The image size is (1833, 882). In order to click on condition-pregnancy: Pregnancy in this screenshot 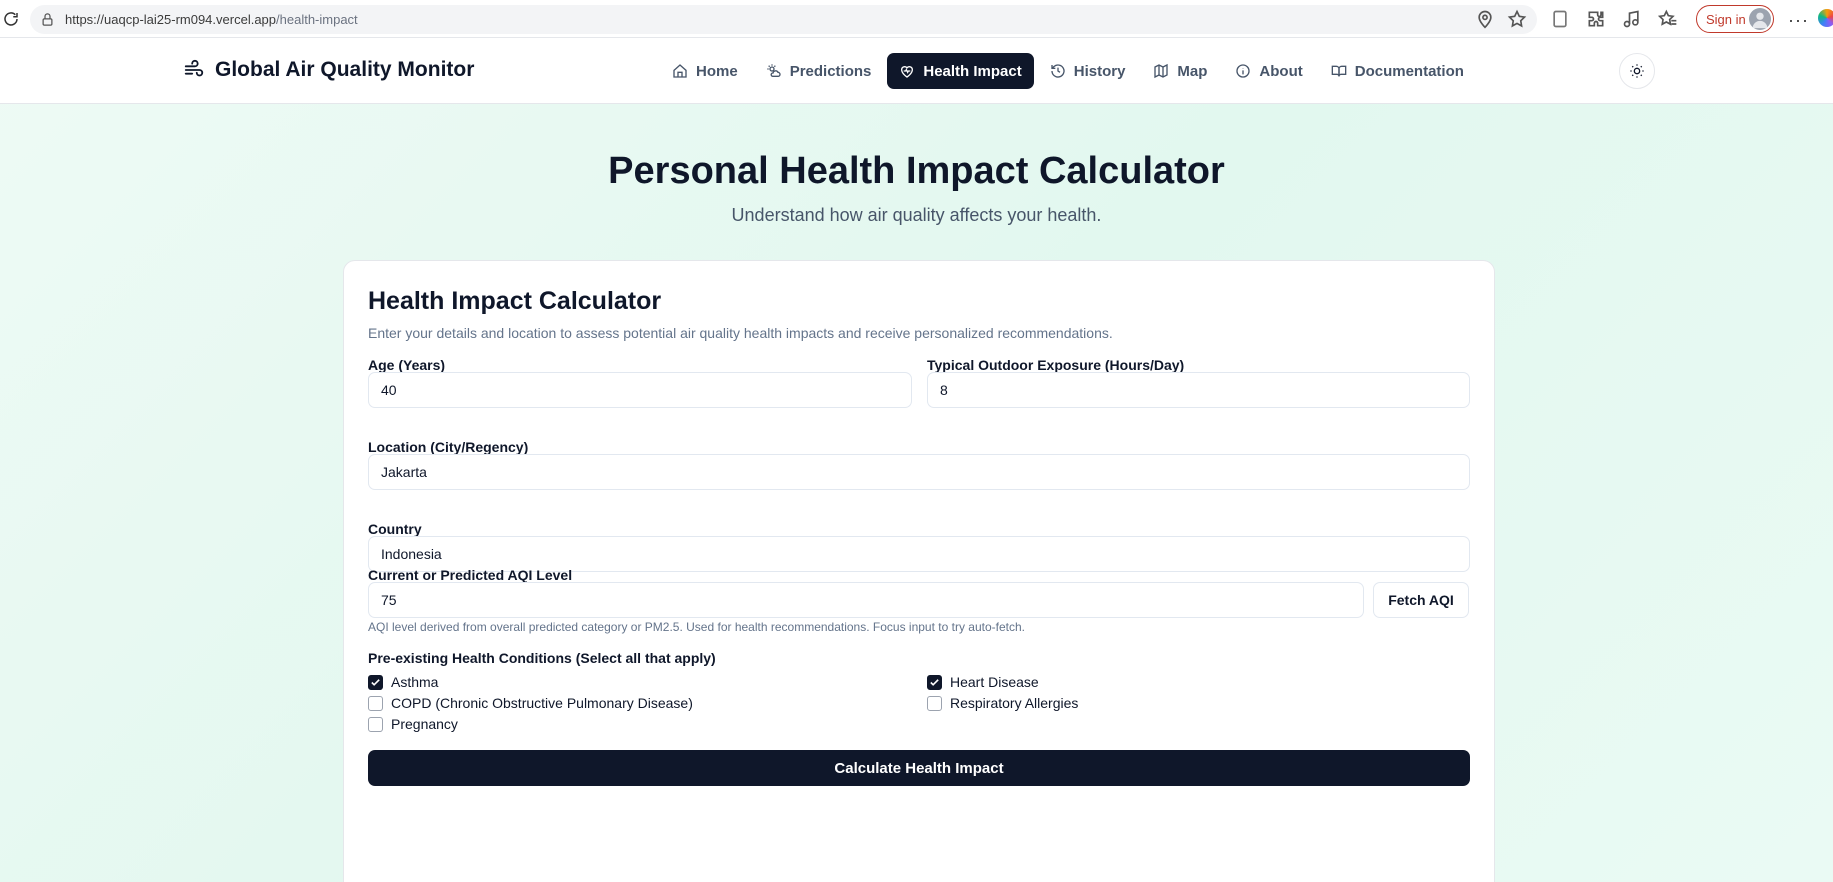, I will do `click(413, 724)`.